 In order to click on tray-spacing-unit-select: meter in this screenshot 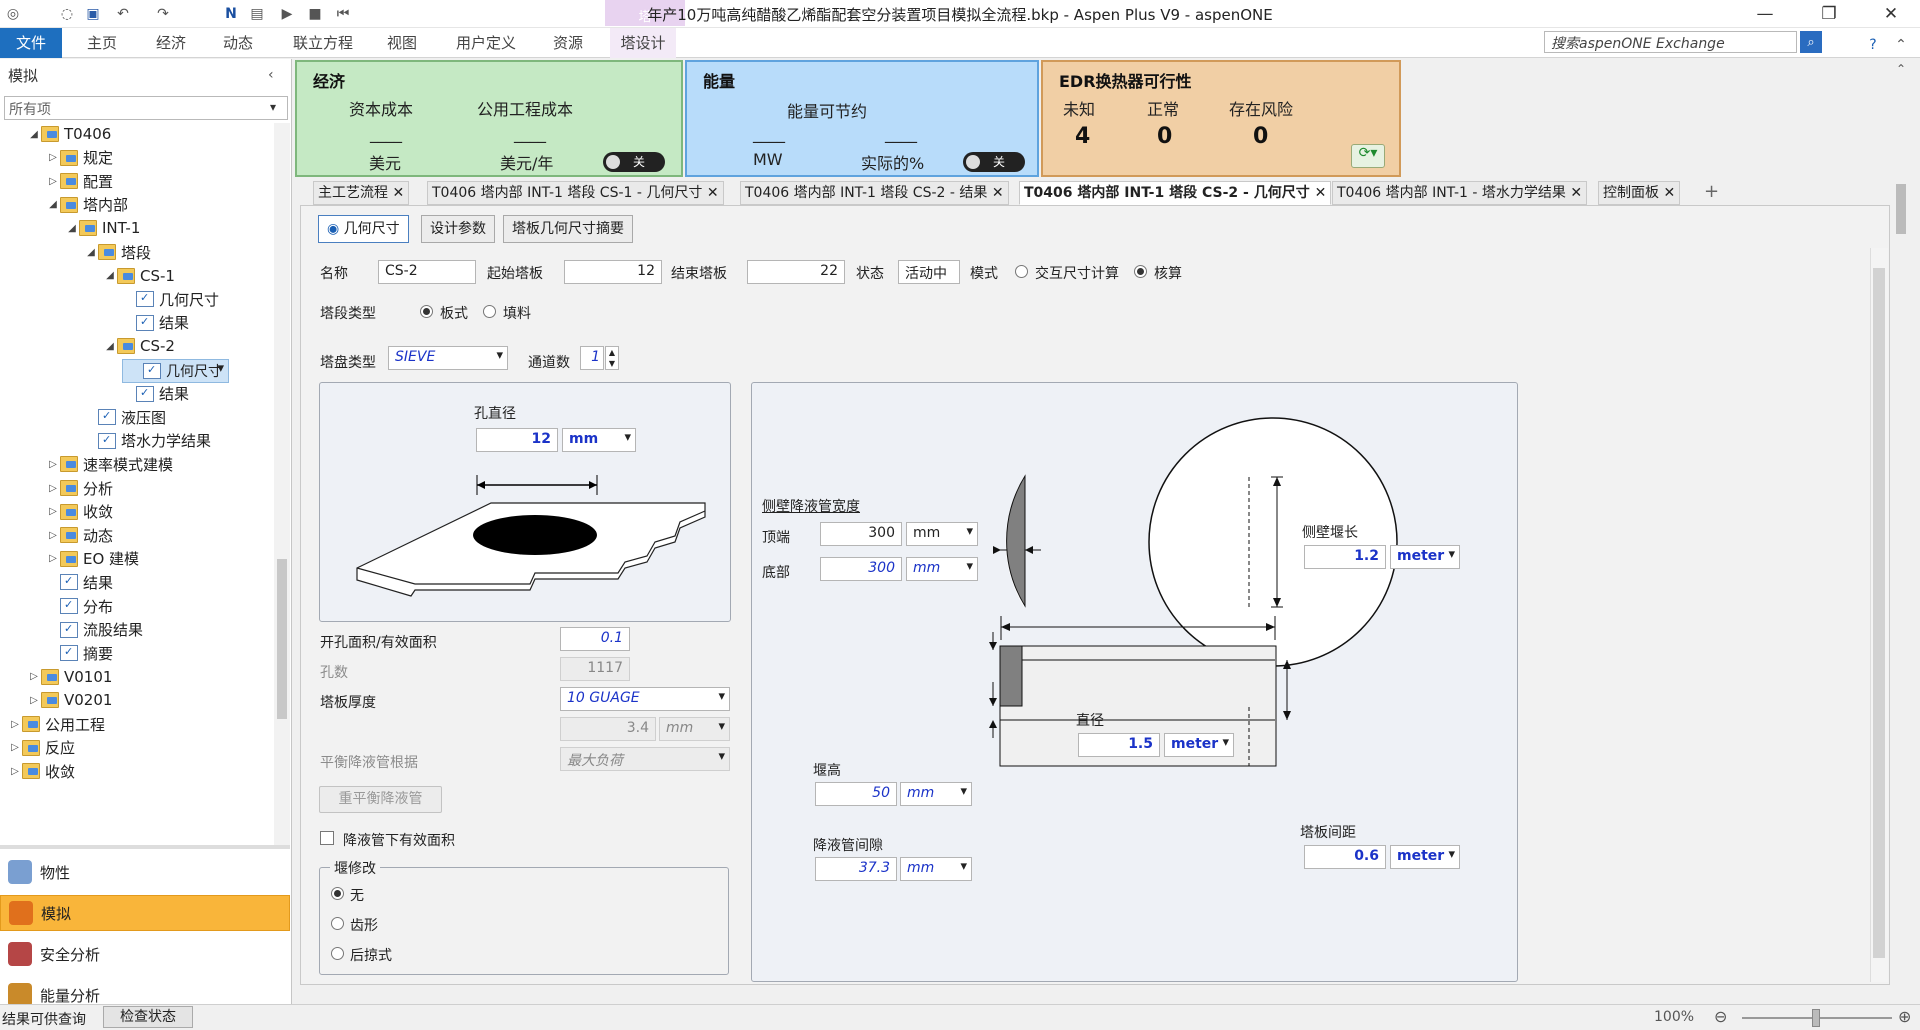, I will do `click(1425, 857)`.